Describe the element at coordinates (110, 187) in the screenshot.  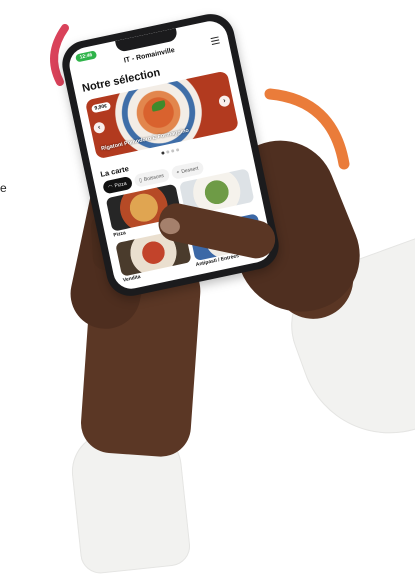
I see `pizza-icon: ◠` at that location.